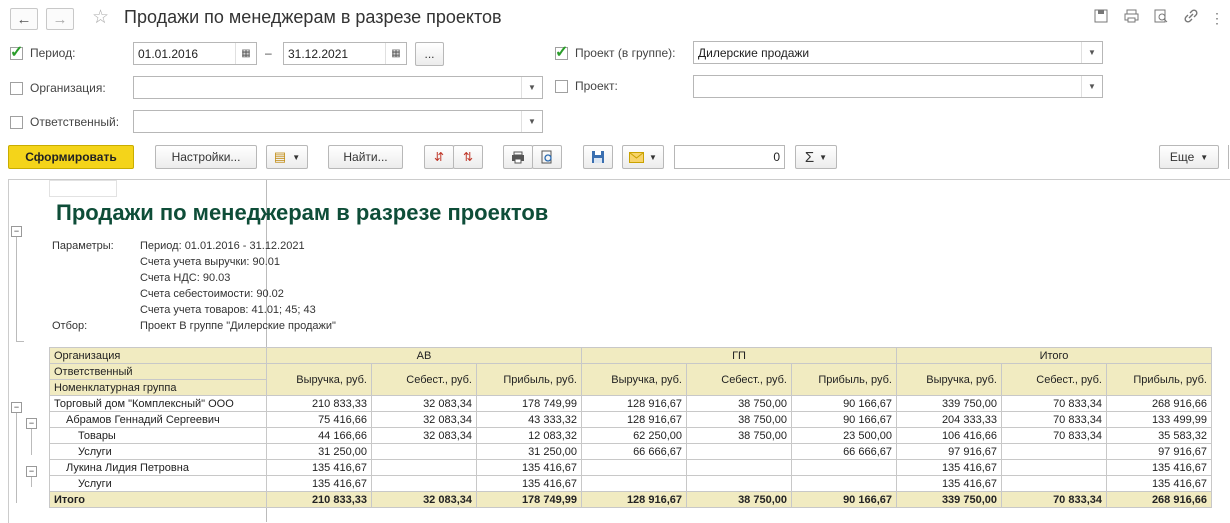 The image size is (1230, 523). I want to click on period-to-field: 31.12.2021 ▦, so click(345, 53).